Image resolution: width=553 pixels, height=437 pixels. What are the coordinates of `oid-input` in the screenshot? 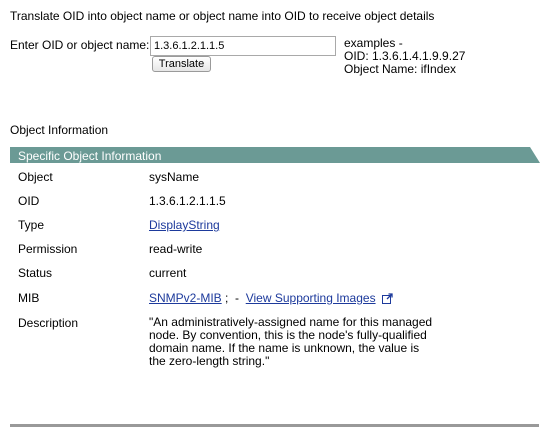 It's located at (243, 46).